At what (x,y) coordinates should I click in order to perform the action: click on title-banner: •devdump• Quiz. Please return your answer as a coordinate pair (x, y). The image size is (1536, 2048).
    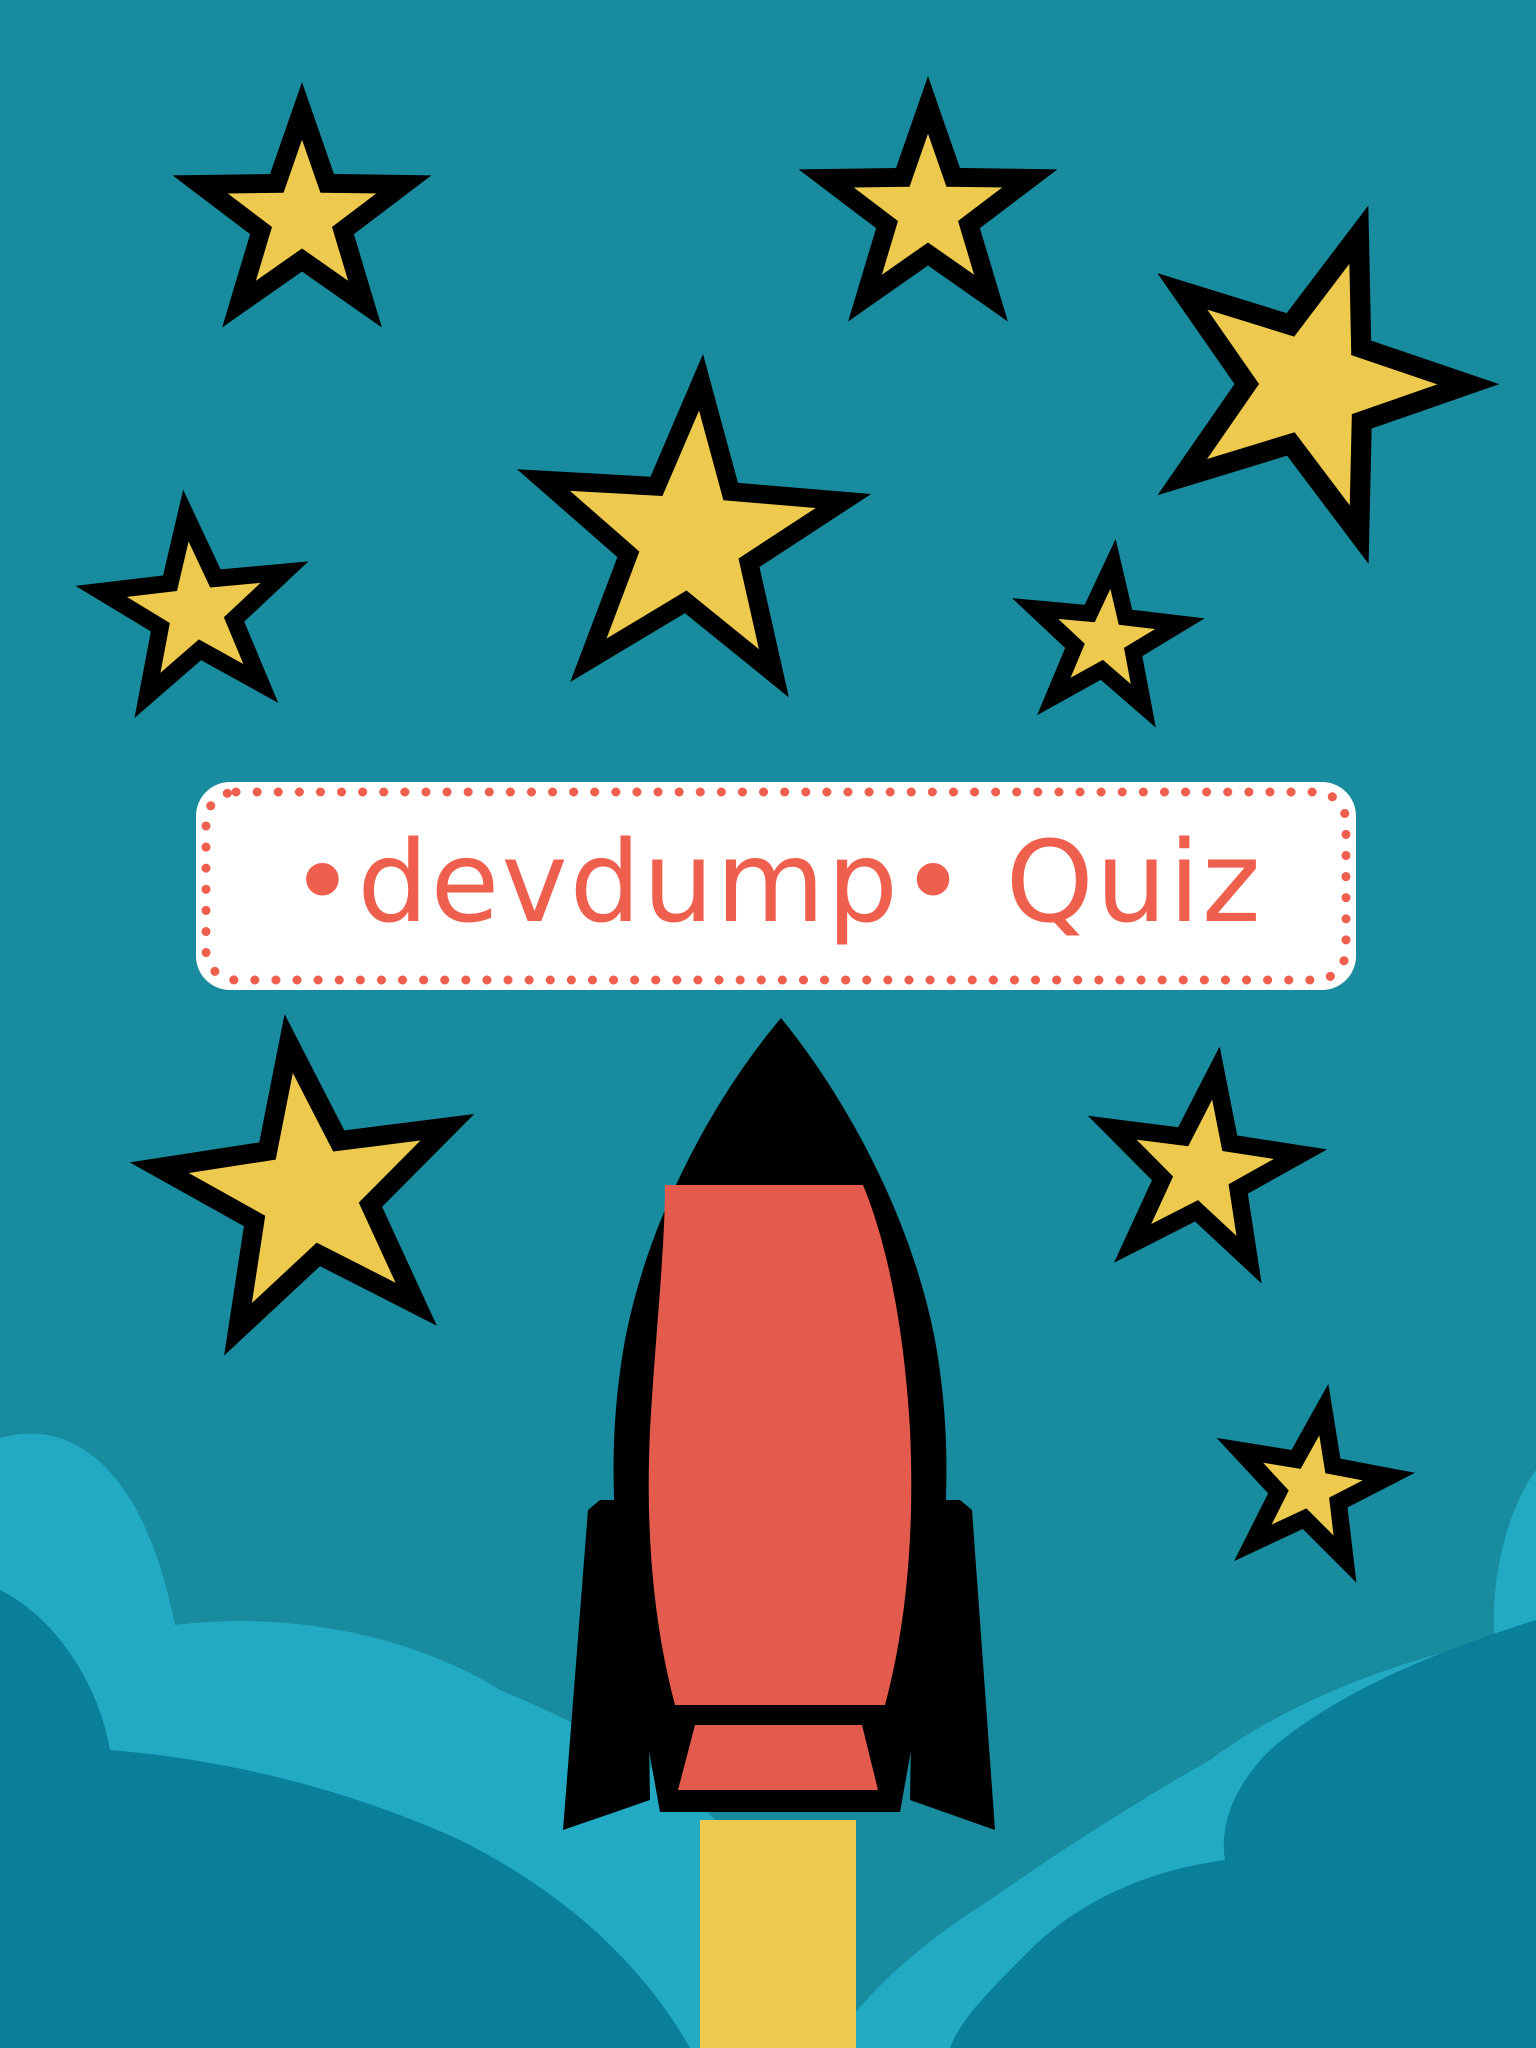
    Looking at the image, I should click on (776, 886).